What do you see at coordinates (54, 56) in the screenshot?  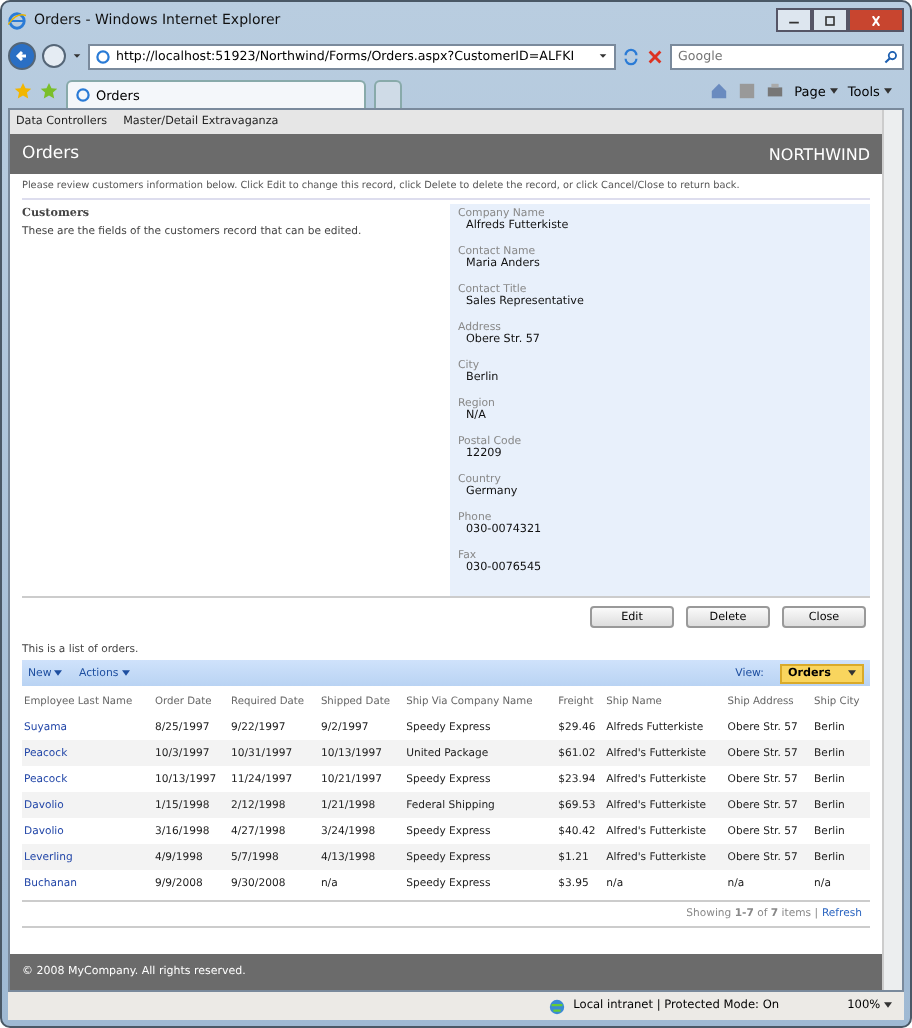 I see `forward-button` at bounding box center [54, 56].